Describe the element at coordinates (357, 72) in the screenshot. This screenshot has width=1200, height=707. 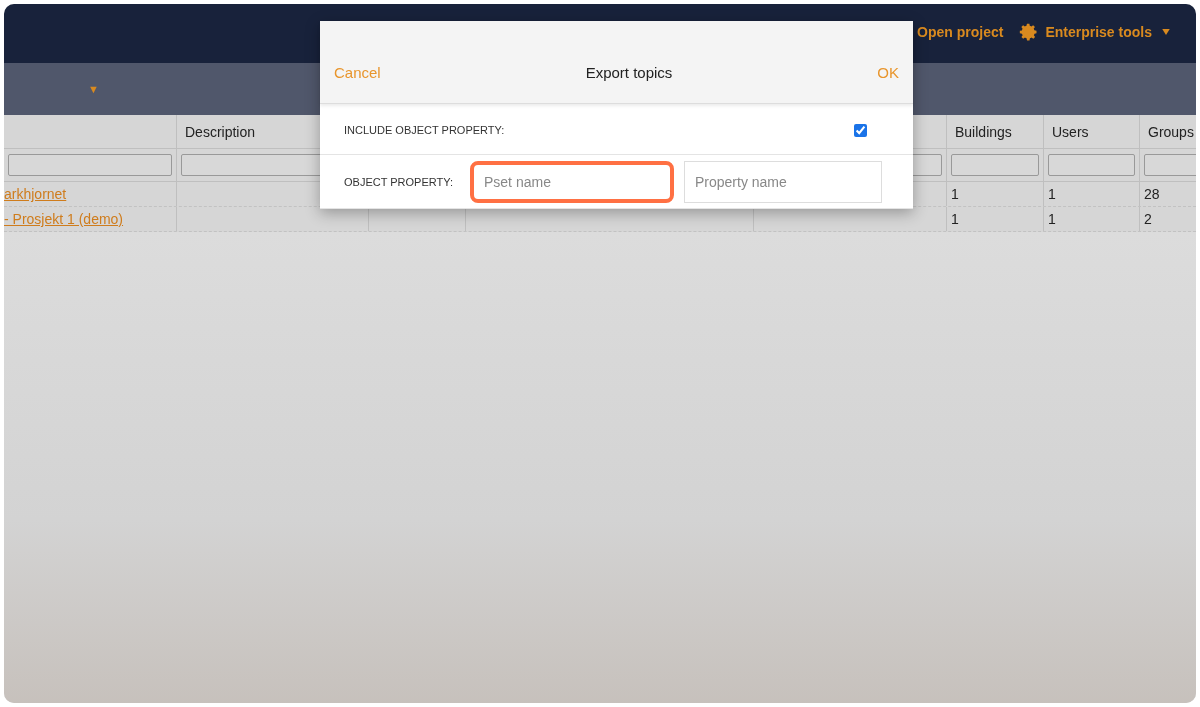
I see `cancel-button: Cancel` at that location.